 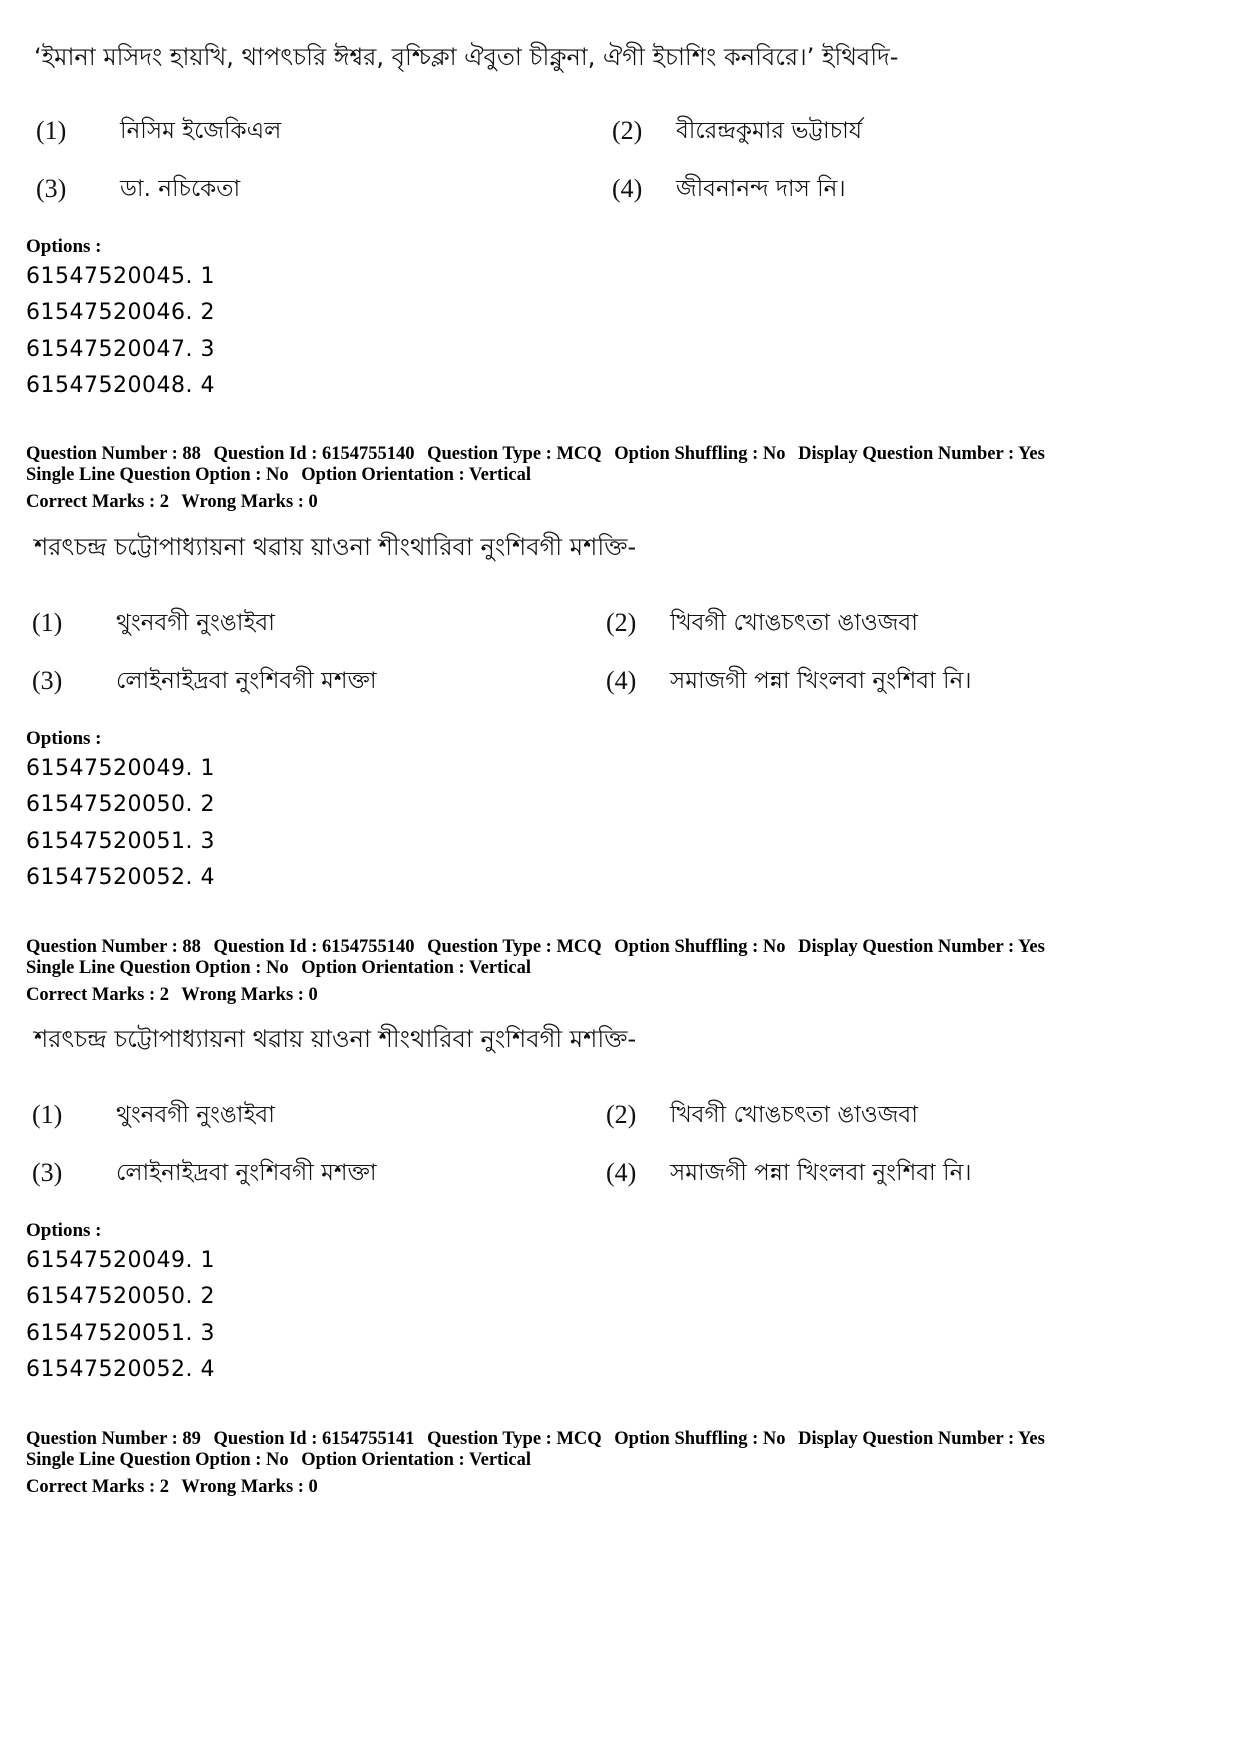 I want to click on option-id: 61547520045. 1, so click(x=120, y=276).